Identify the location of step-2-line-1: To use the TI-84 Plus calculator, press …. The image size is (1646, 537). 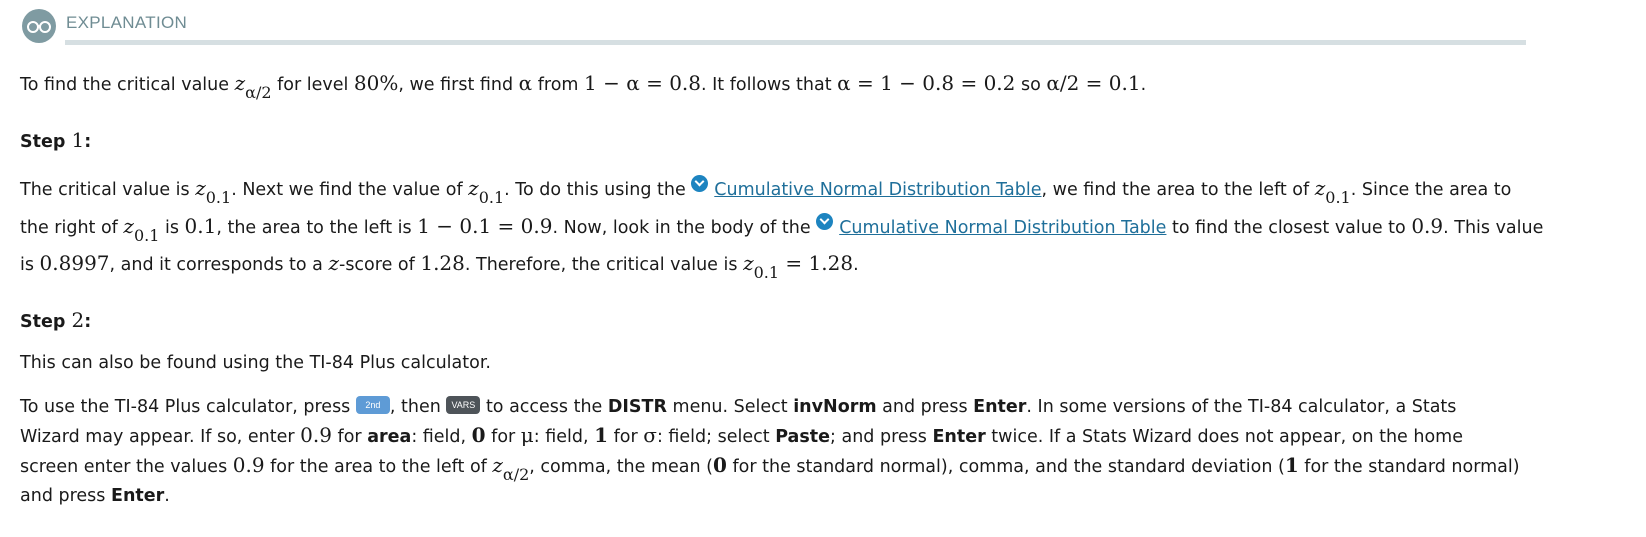
(738, 406).